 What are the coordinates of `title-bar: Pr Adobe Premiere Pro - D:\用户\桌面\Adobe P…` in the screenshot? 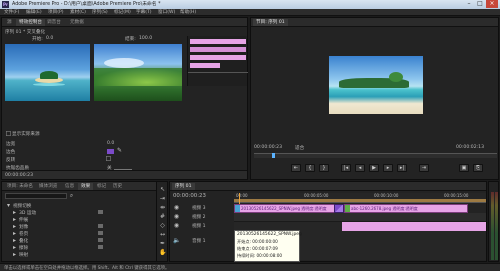 It's located at (250, 4).